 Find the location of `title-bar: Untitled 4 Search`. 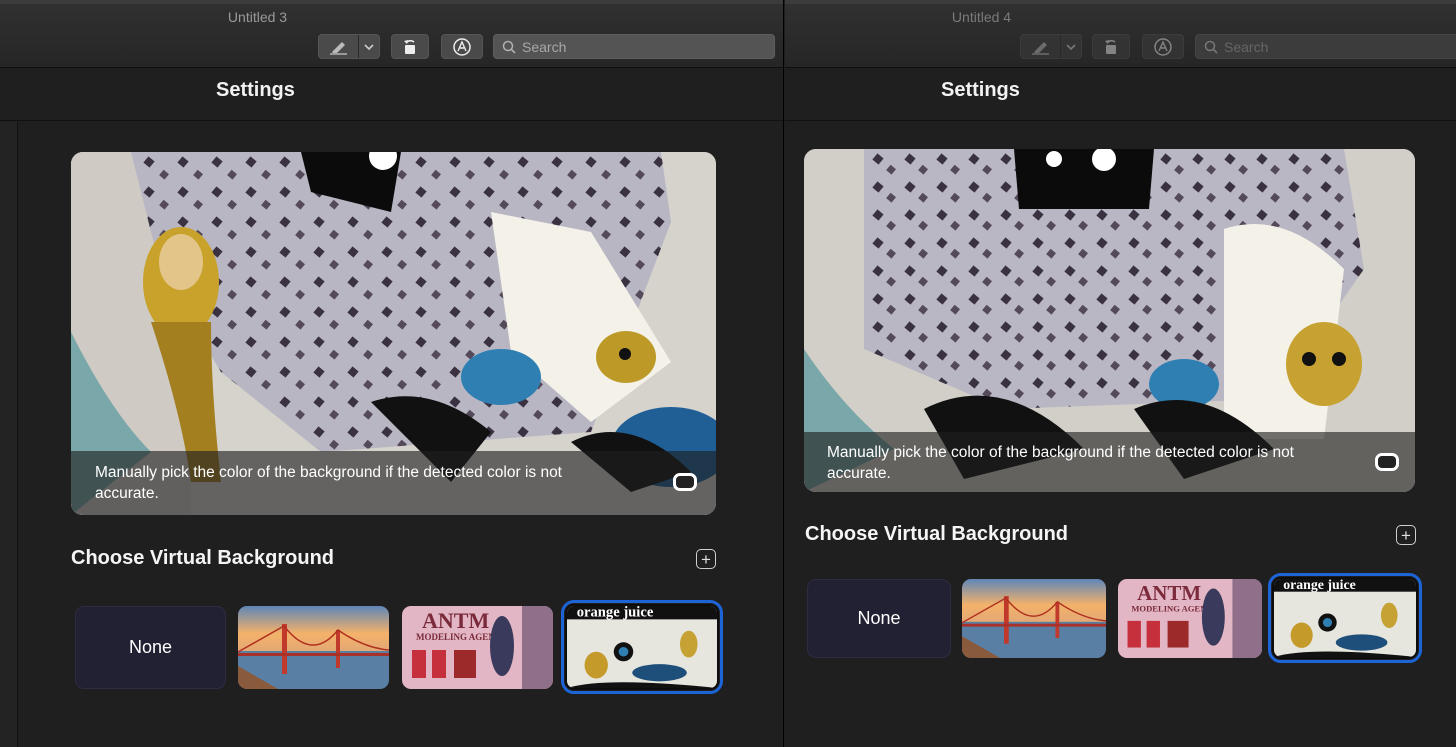

title-bar: Untitled 4 Search is located at coordinates (1120, 36).